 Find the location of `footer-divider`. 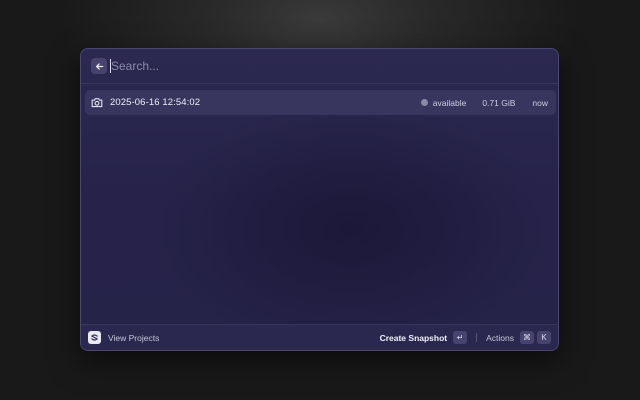

footer-divider is located at coordinates (477, 337).